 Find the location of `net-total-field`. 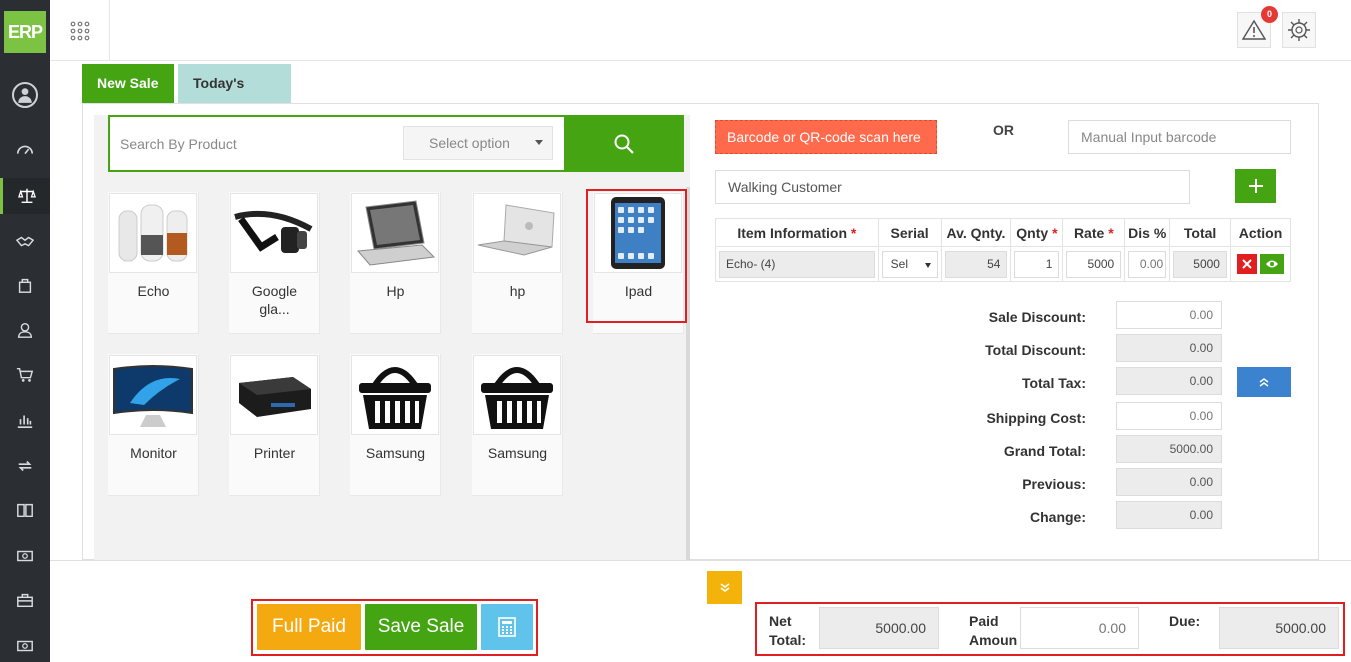

net-total-field is located at coordinates (879, 628).